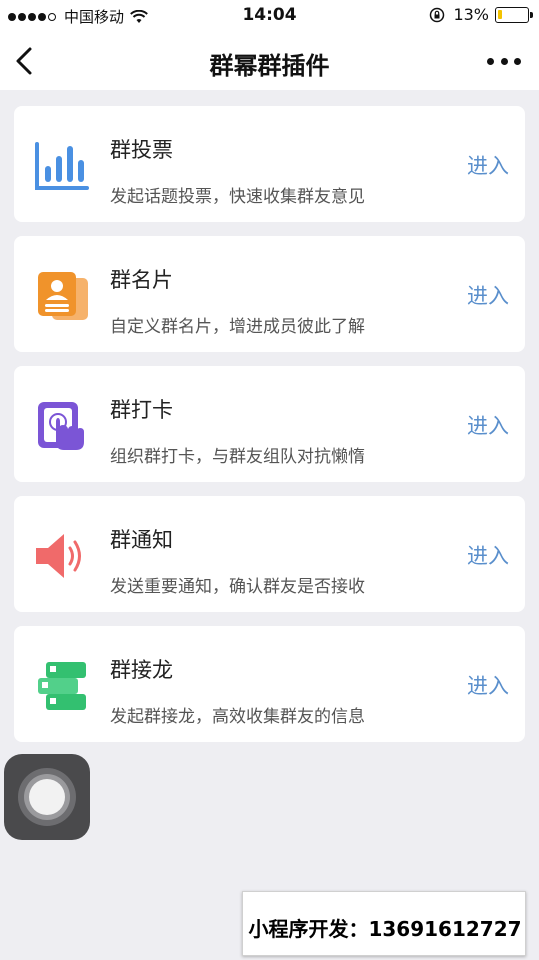  Describe the element at coordinates (141, 280) in the screenshot. I see `card-title: 群名片` at that location.